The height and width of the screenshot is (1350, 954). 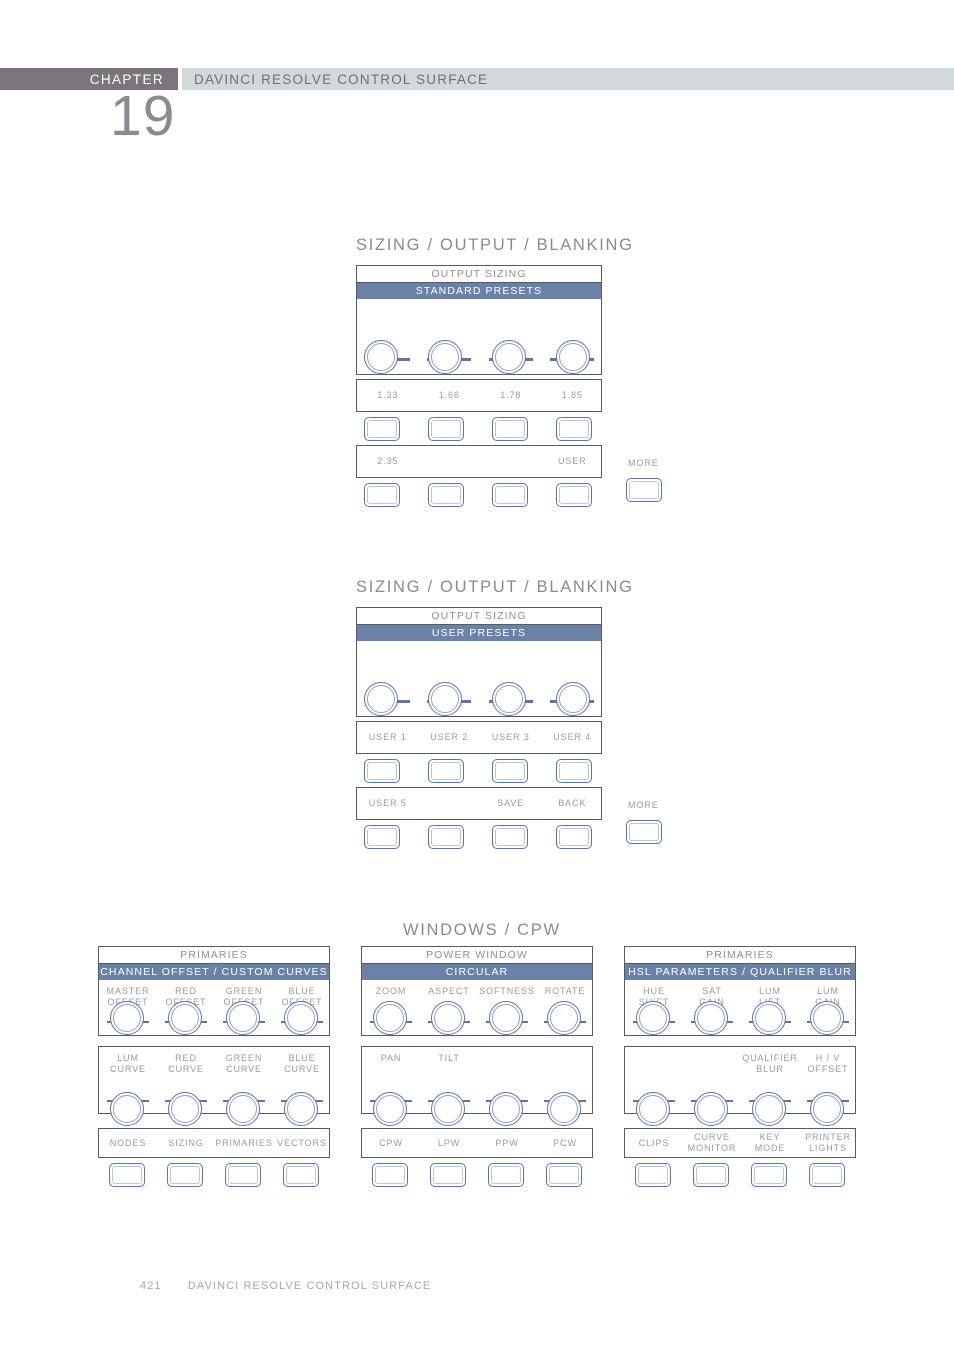 What do you see at coordinates (449, 1058) in the screenshot?
I see `knob-label: TILT` at bounding box center [449, 1058].